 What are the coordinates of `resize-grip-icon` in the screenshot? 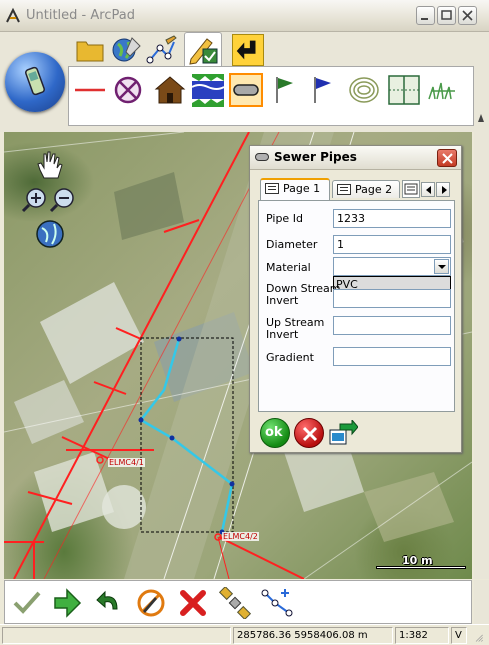 It's located at (478, 635).